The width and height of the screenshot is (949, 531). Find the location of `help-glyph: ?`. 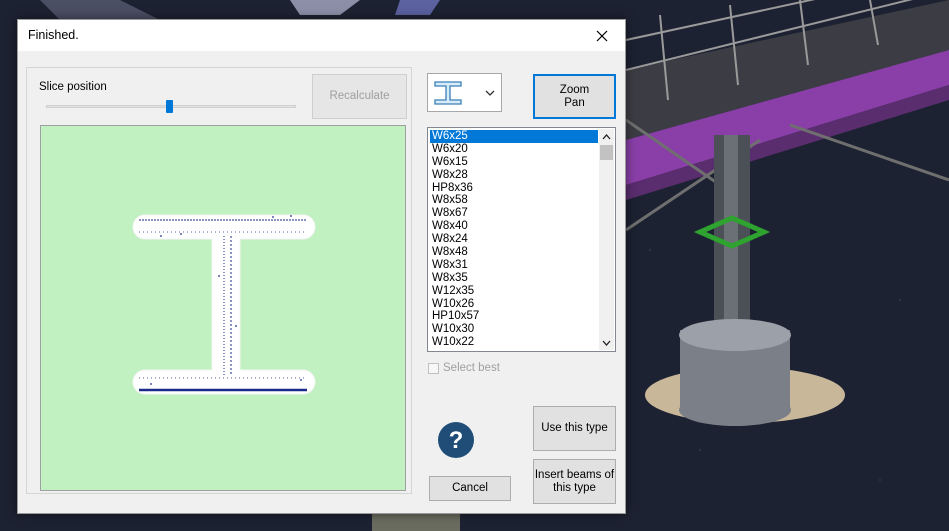

help-glyph: ? is located at coordinates (456, 440).